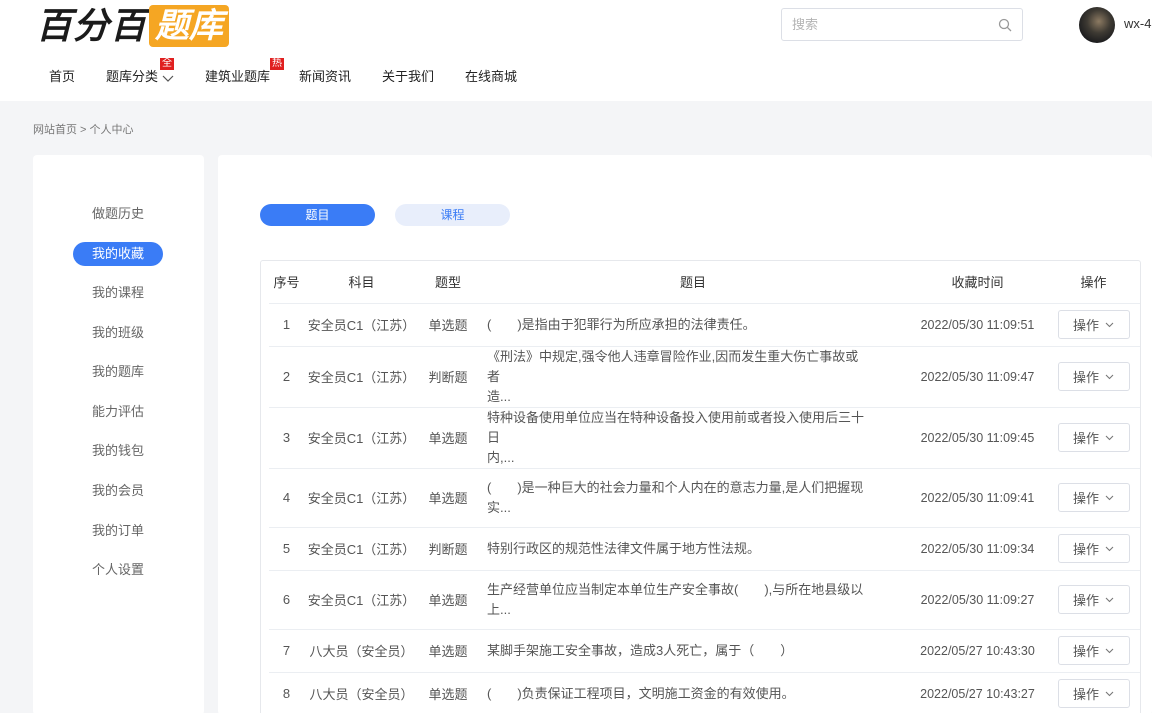 This screenshot has width=1152, height=713. I want to click on nav-label: 新闻资讯, so click(325, 76).